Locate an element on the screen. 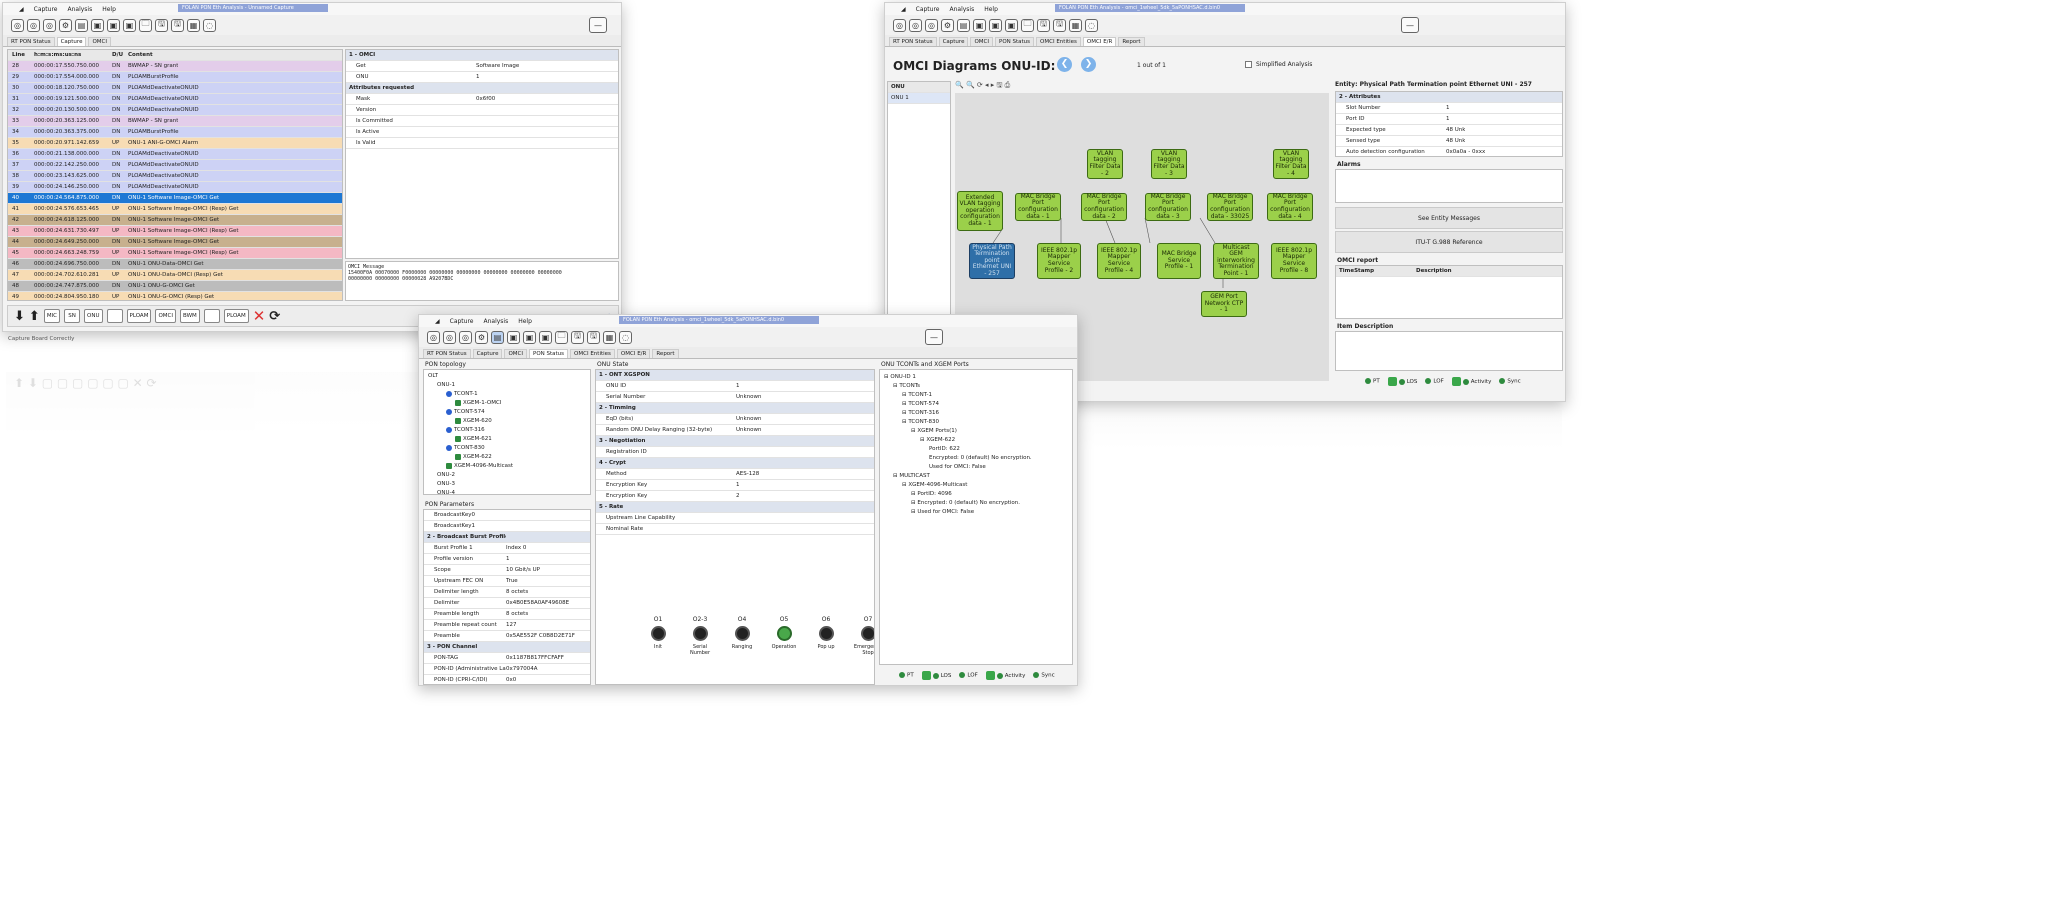  tree-node: XGEM-620 is located at coordinates (507, 421).